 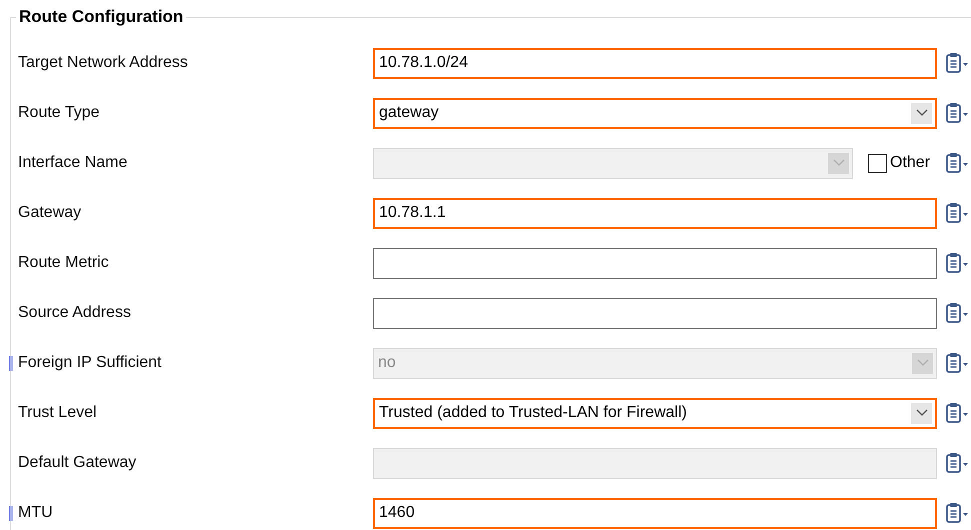 I want to click on checkbox-label: Other, so click(x=910, y=163).